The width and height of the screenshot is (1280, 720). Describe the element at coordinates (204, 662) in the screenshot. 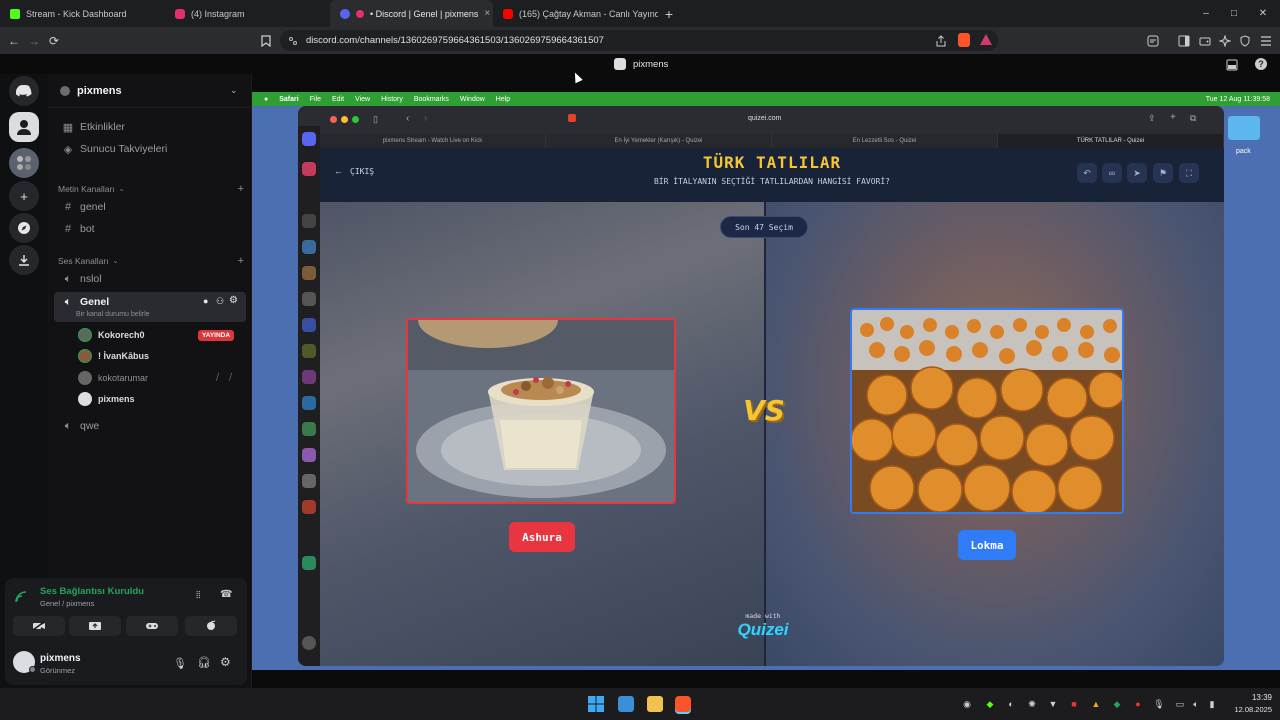

I see `headphones-icon: 🎧︎` at that location.